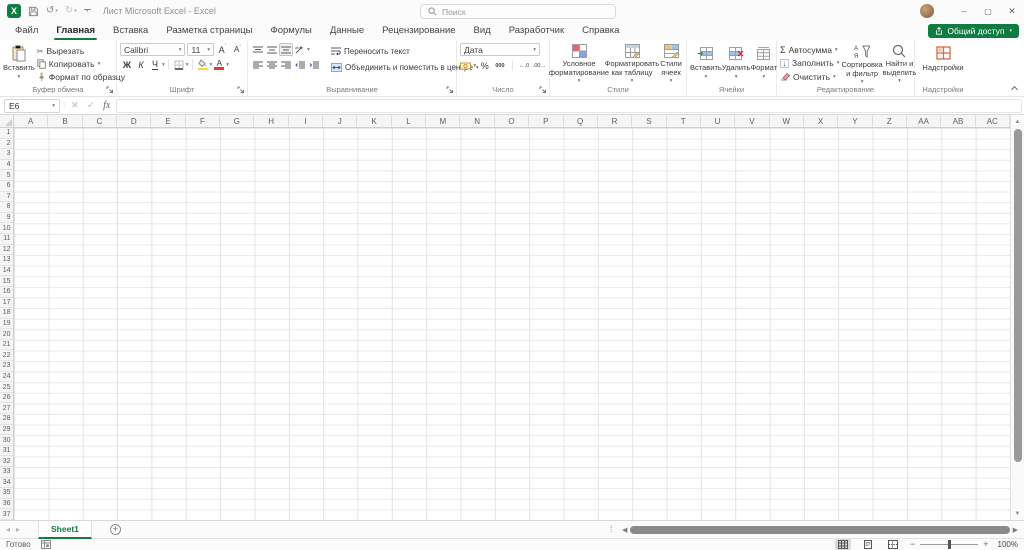  I want to click on row-header-10: 10, so click(6, 228).